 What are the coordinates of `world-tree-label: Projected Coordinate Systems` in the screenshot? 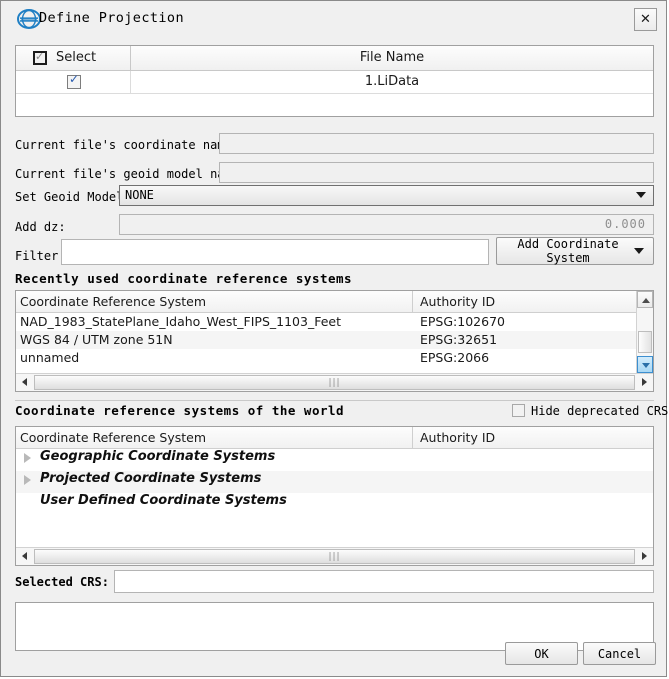 It's located at (151, 478).